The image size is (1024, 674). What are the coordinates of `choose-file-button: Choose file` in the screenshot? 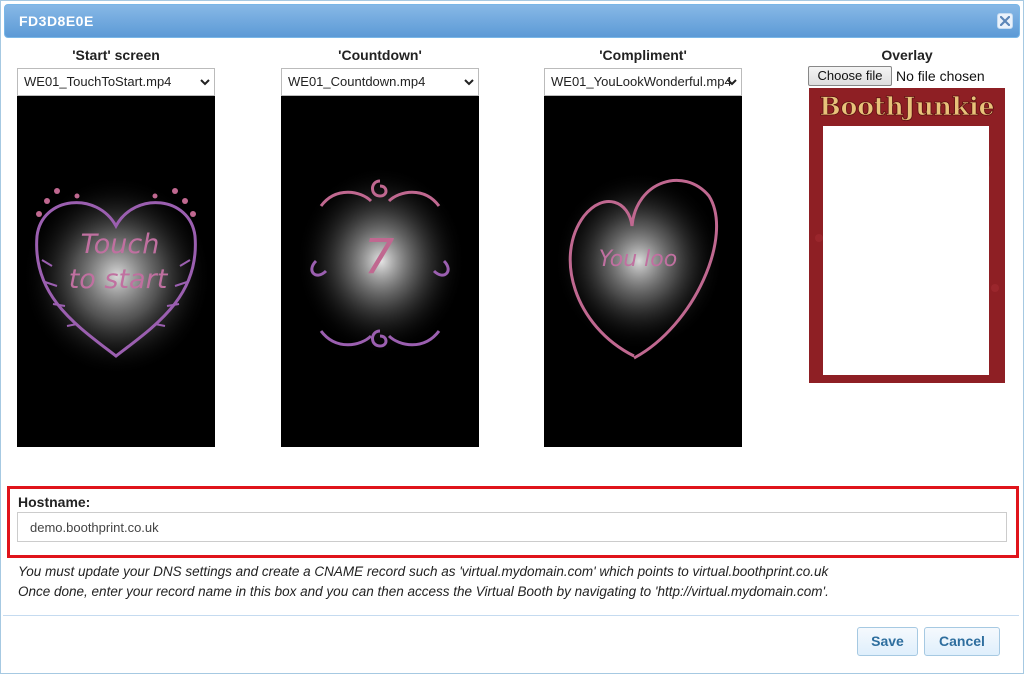 It's located at (850, 76).